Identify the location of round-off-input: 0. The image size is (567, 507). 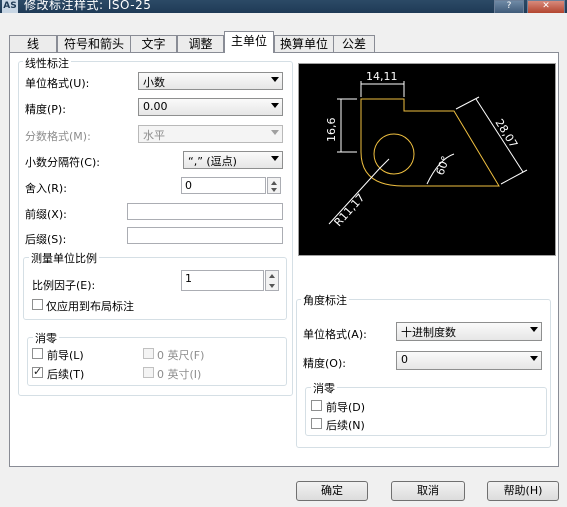
(223, 185).